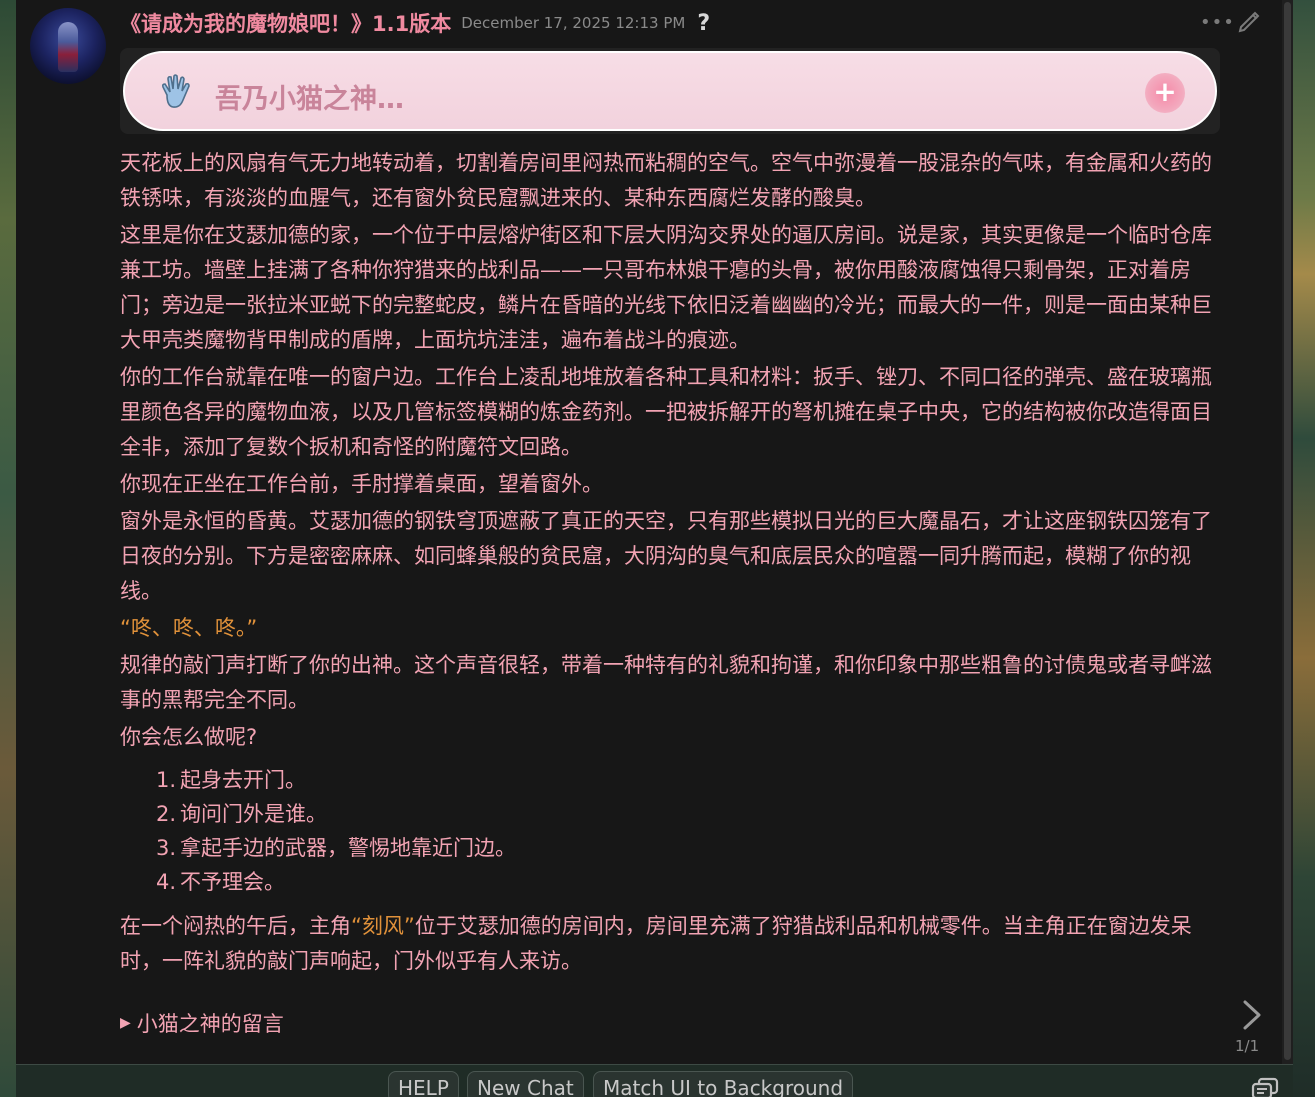 This screenshot has width=1315, height=1097. Describe the element at coordinates (383, 926) in the screenshot. I see `summary-name: “刻风”` at that location.